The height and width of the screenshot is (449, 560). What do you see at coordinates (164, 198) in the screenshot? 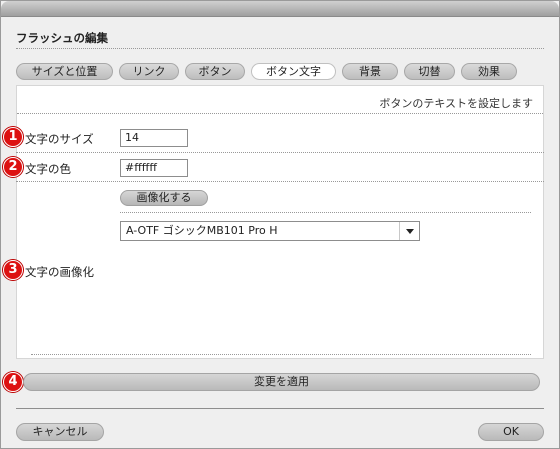
I see `rasterize-button: 画像化する` at bounding box center [164, 198].